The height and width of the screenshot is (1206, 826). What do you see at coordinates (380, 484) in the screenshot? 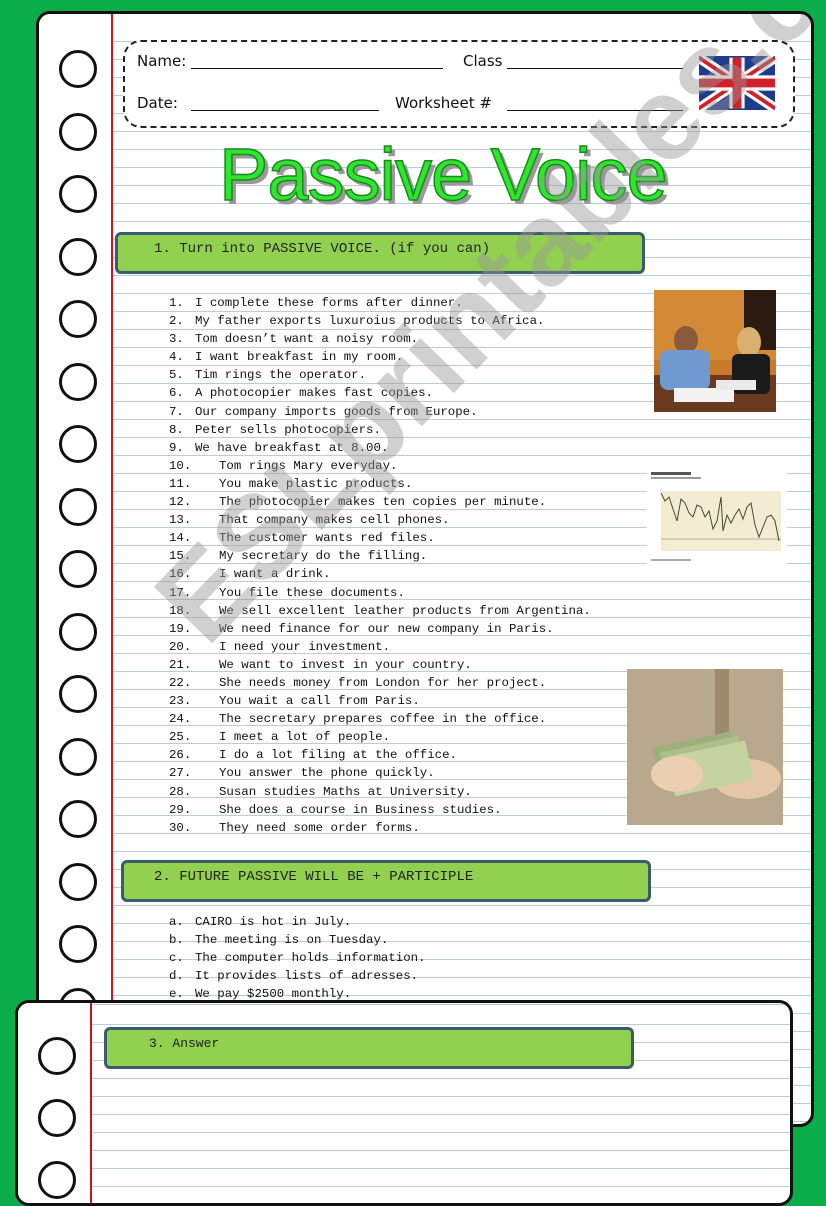
I see `list-item: 11. You make plastic products.` at bounding box center [380, 484].